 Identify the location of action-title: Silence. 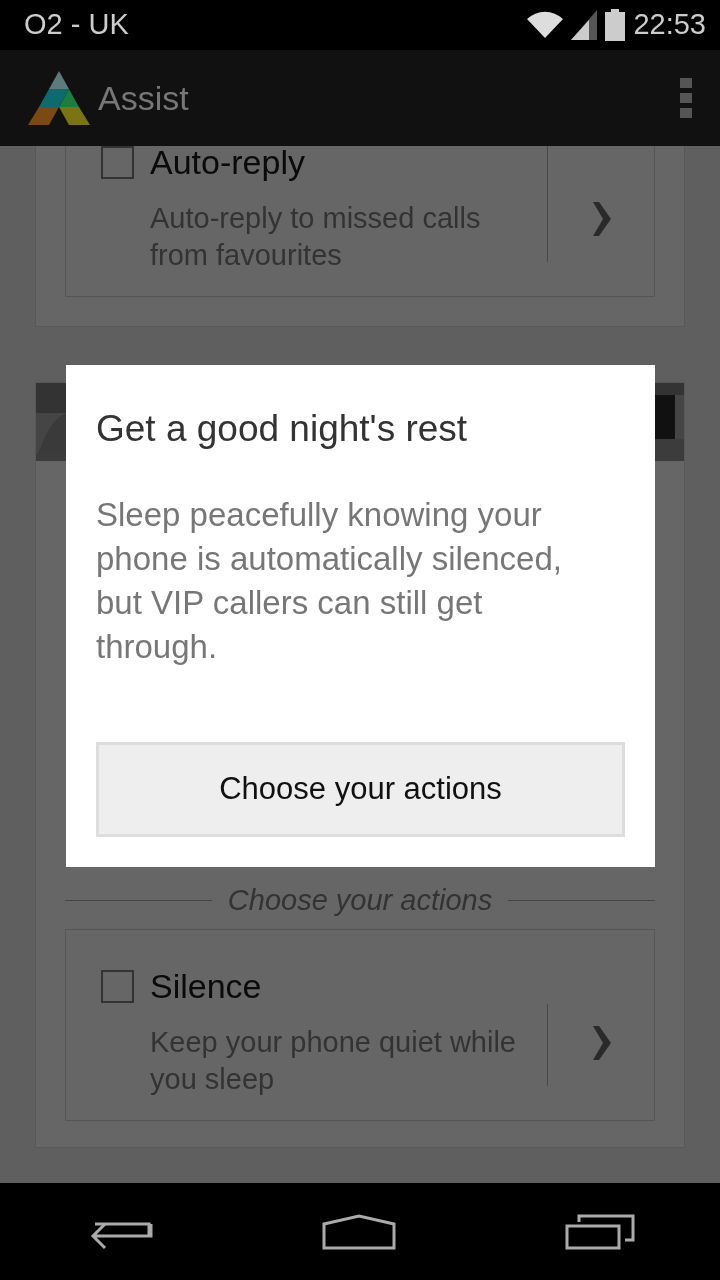
(206, 985).